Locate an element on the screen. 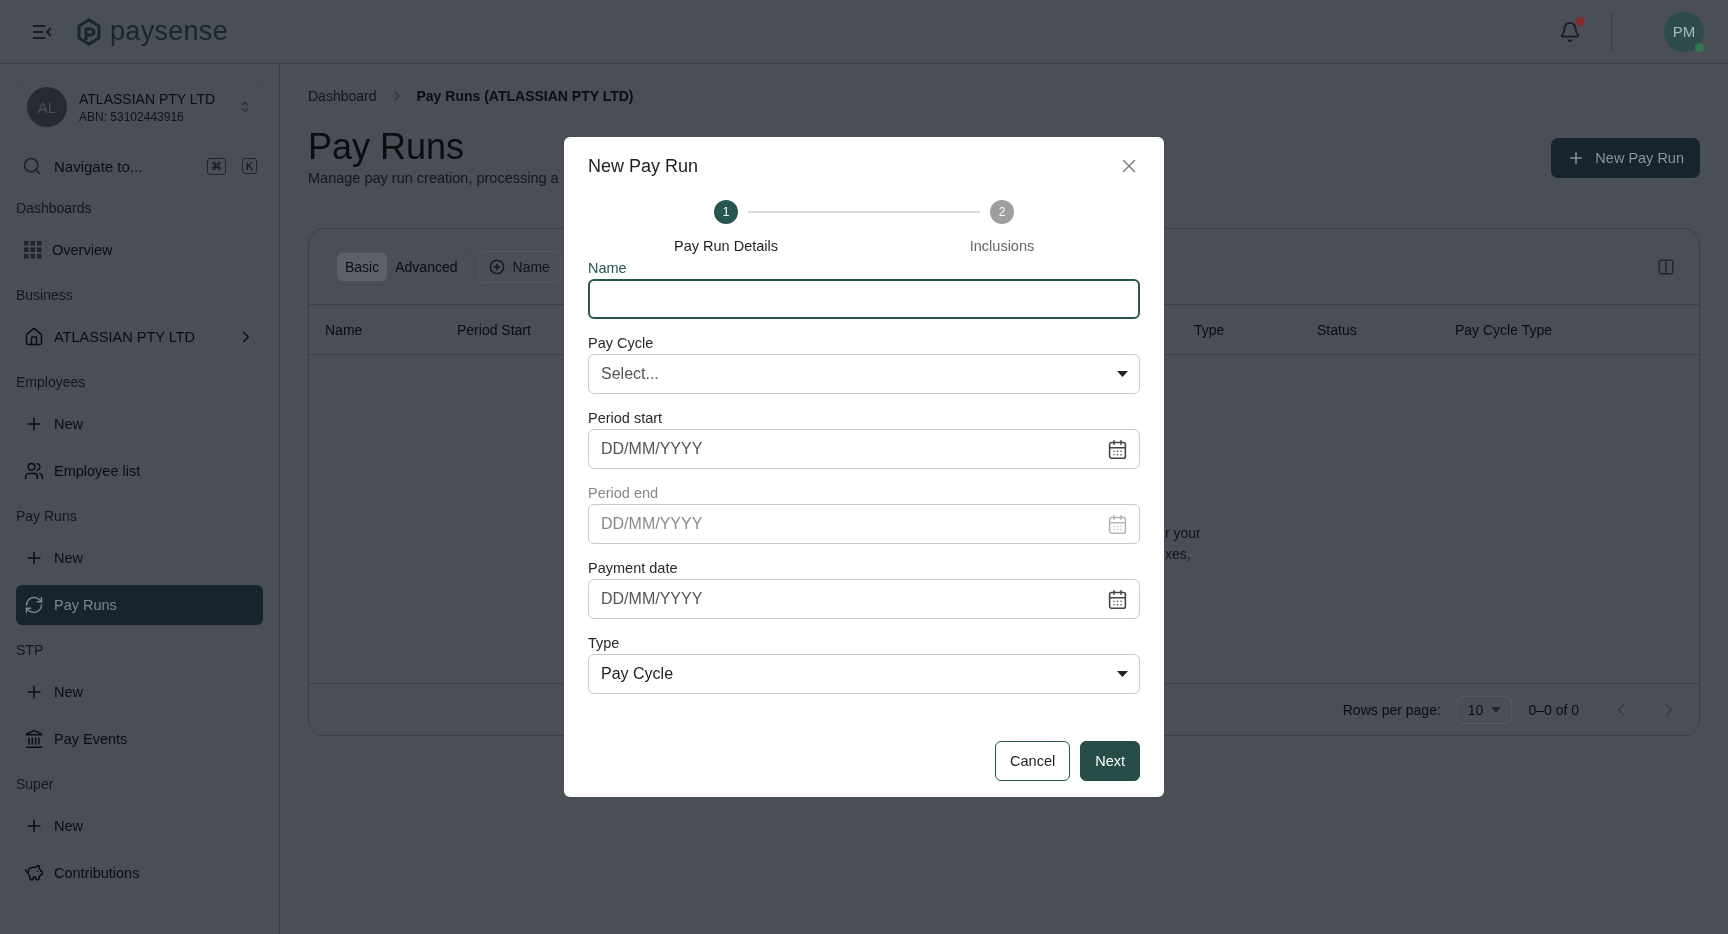  company-name: ATLASSIAN PTY LTD is located at coordinates (148, 98).